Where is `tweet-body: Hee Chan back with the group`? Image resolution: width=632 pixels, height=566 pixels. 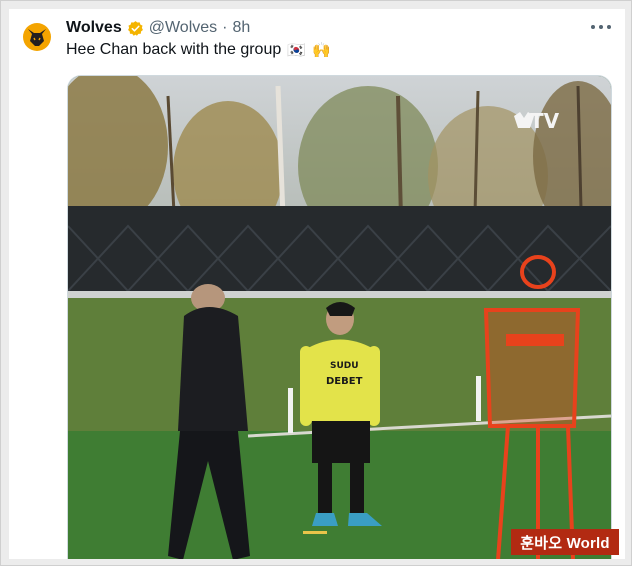
tweet-body: Hee Chan back with the group is located at coordinates (174, 49).